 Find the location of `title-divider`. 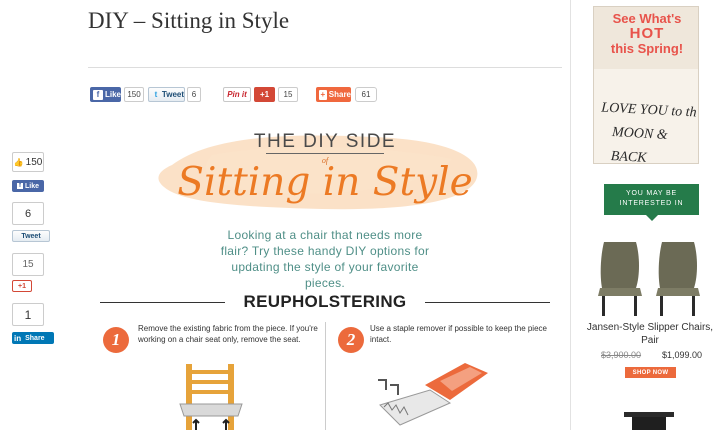

title-divider is located at coordinates (325, 67).